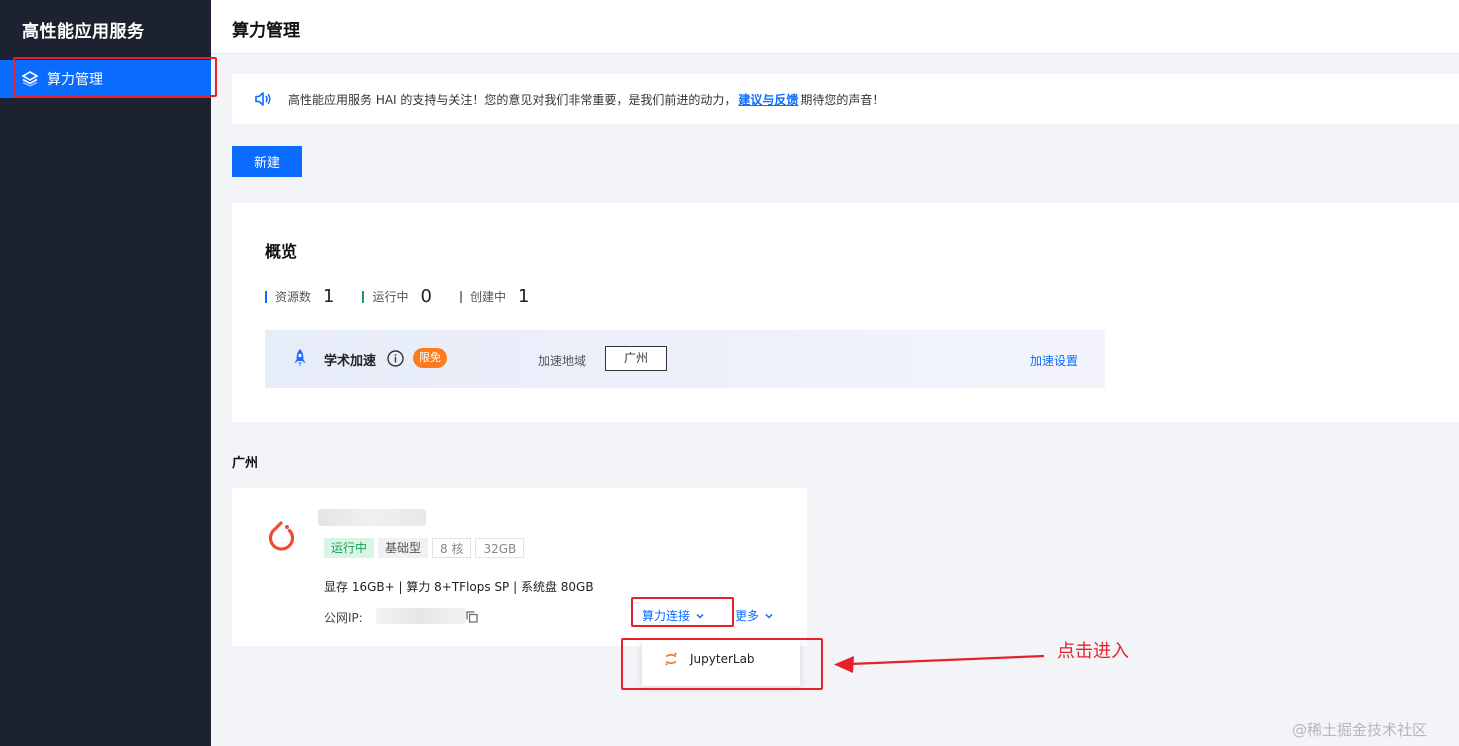  Describe the element at coordinates (512, 99) in the screenshot. I see `notice-text: 高性能应用服务 HAI 的支持与关注！您的意见对我们非常重要，是我们前进的动力，` at that location.